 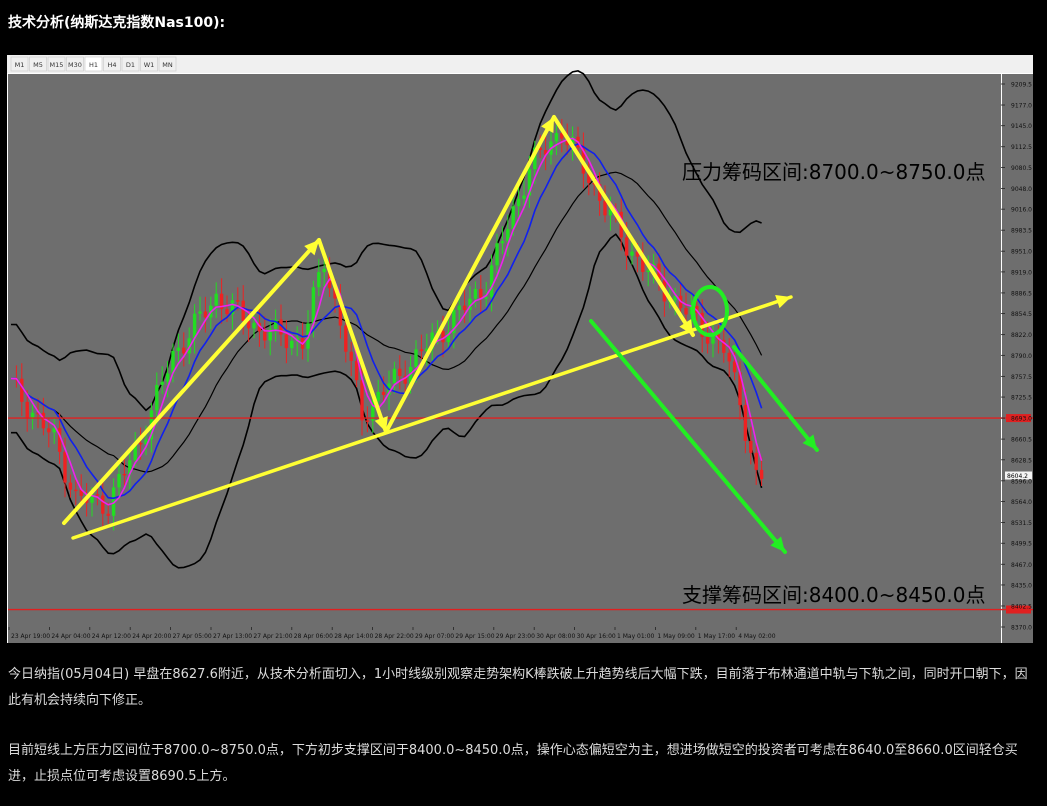 What do you see at coordinates (434, 636) in the screenshot?
I see `x-tick-label: 29 Apr 07:00` at bounding box center [434, 636].